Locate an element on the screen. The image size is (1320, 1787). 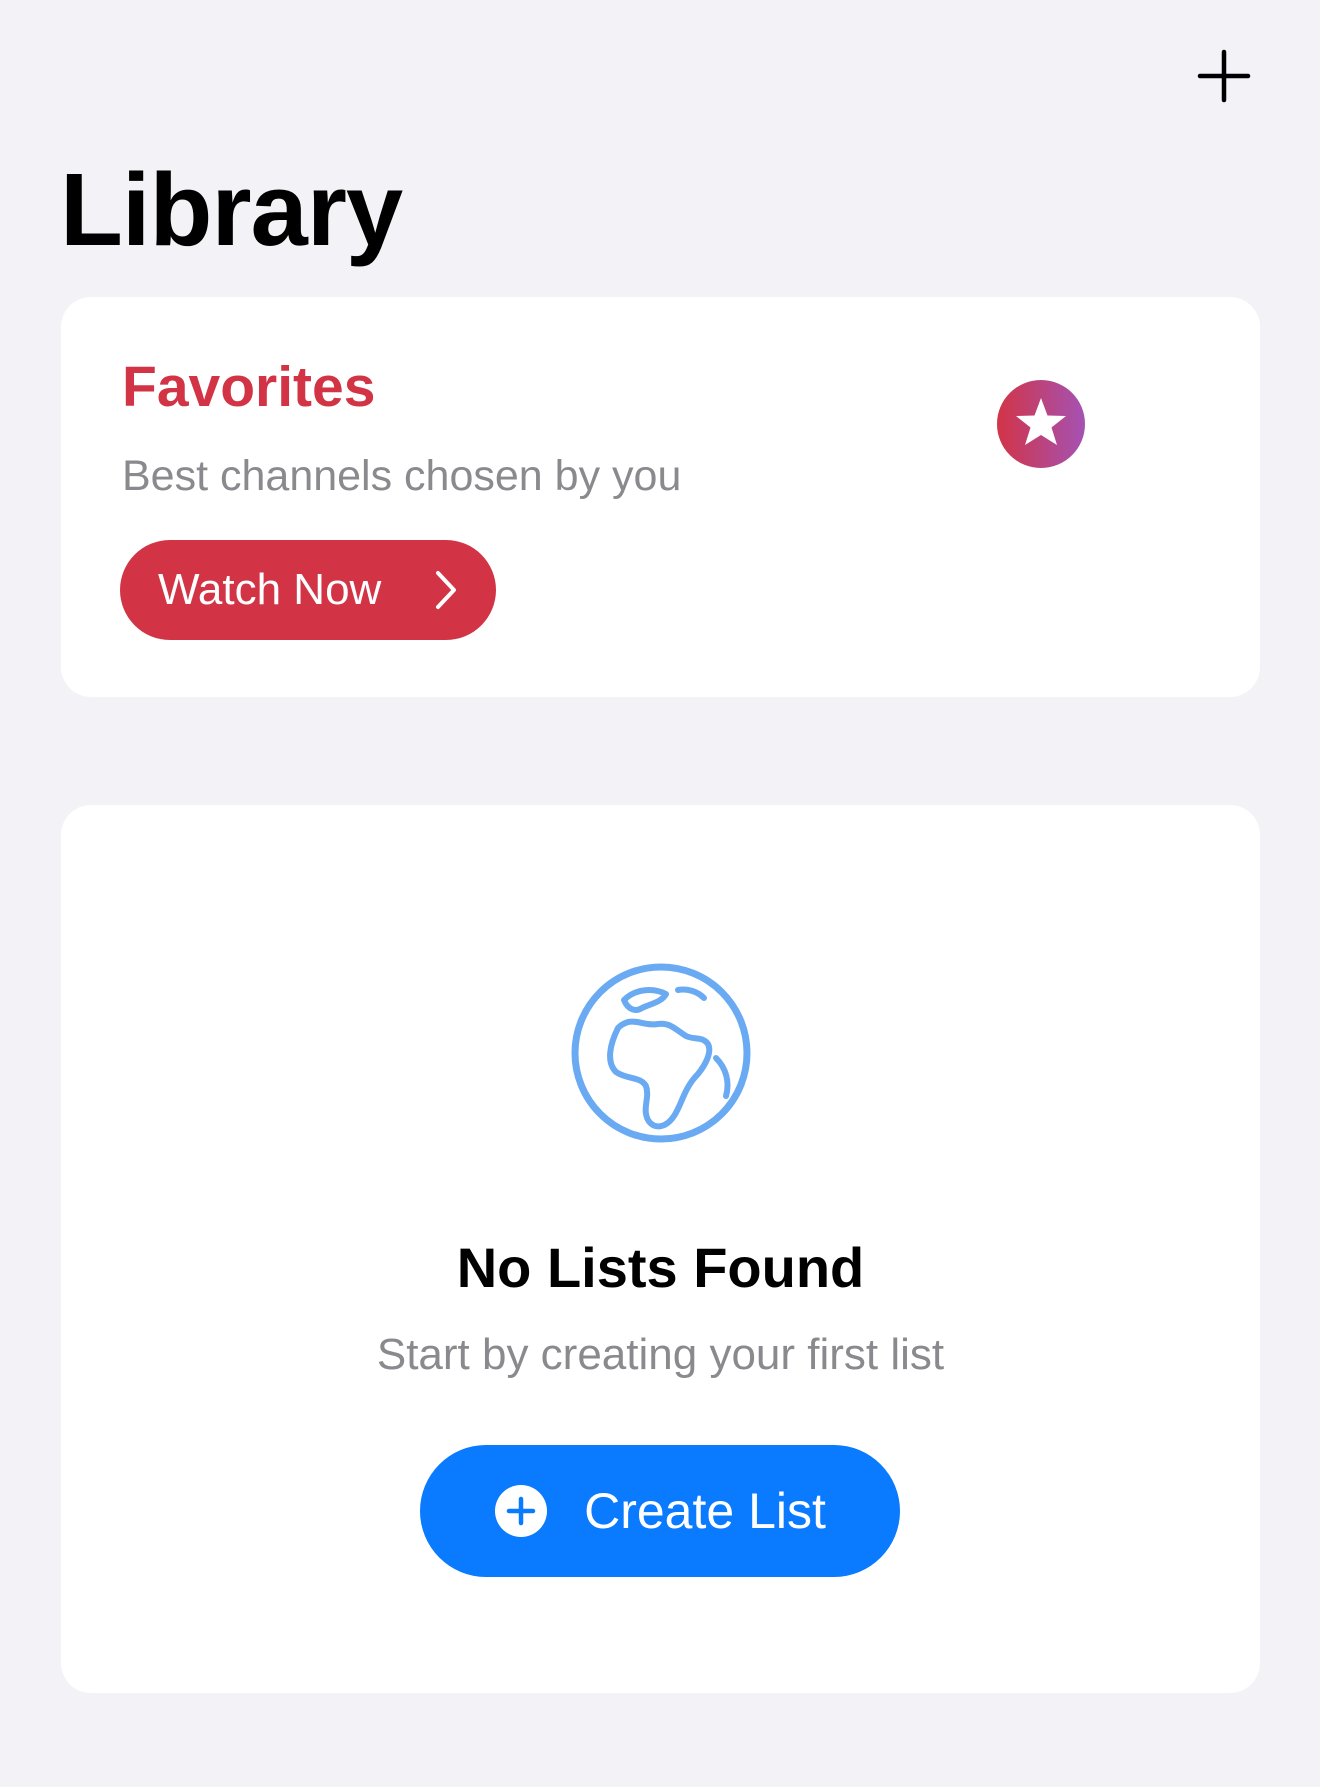
create-list-button: Create List is located at coordinates (660, 1511).